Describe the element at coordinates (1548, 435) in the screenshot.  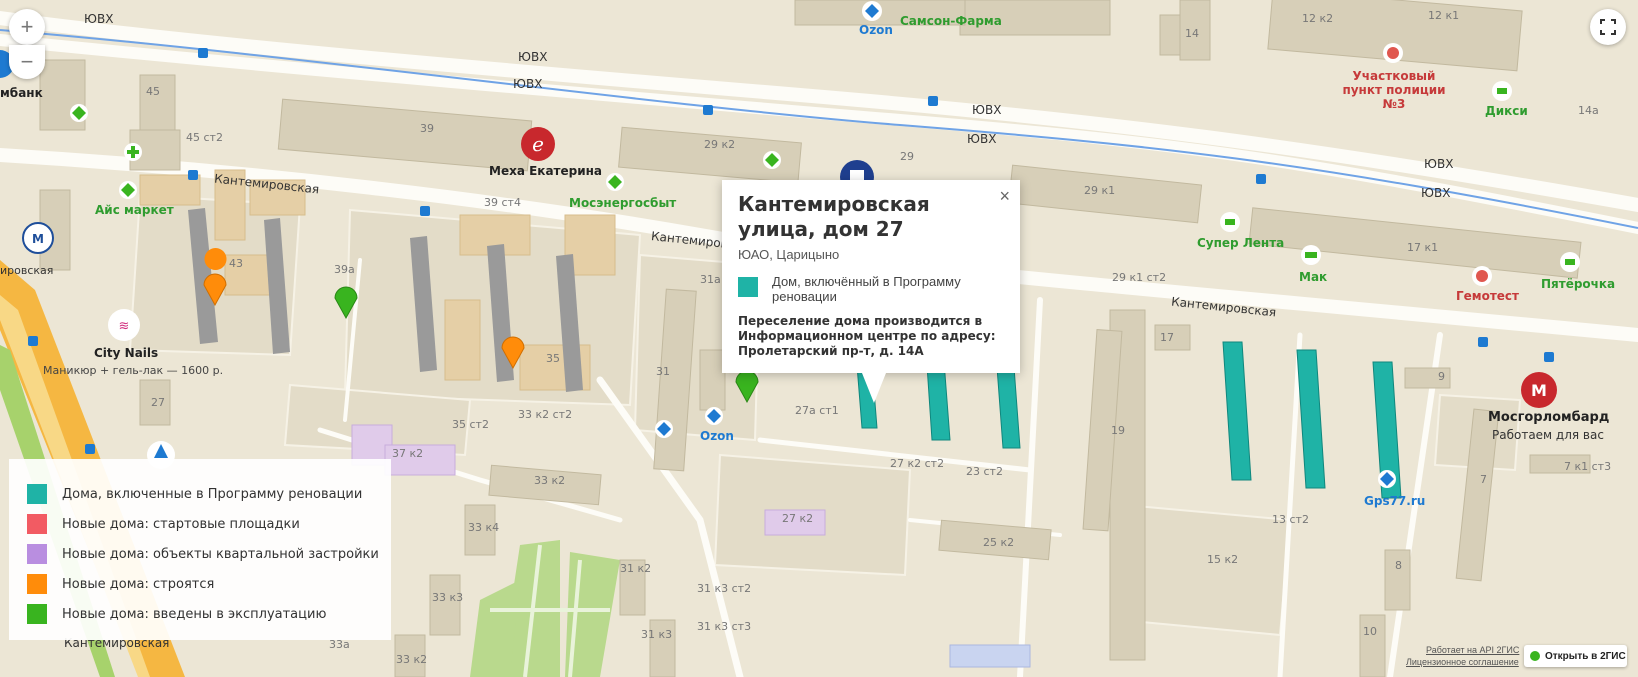
I see `poi-mosgorlombard-note: Работаем для вас` at that location.